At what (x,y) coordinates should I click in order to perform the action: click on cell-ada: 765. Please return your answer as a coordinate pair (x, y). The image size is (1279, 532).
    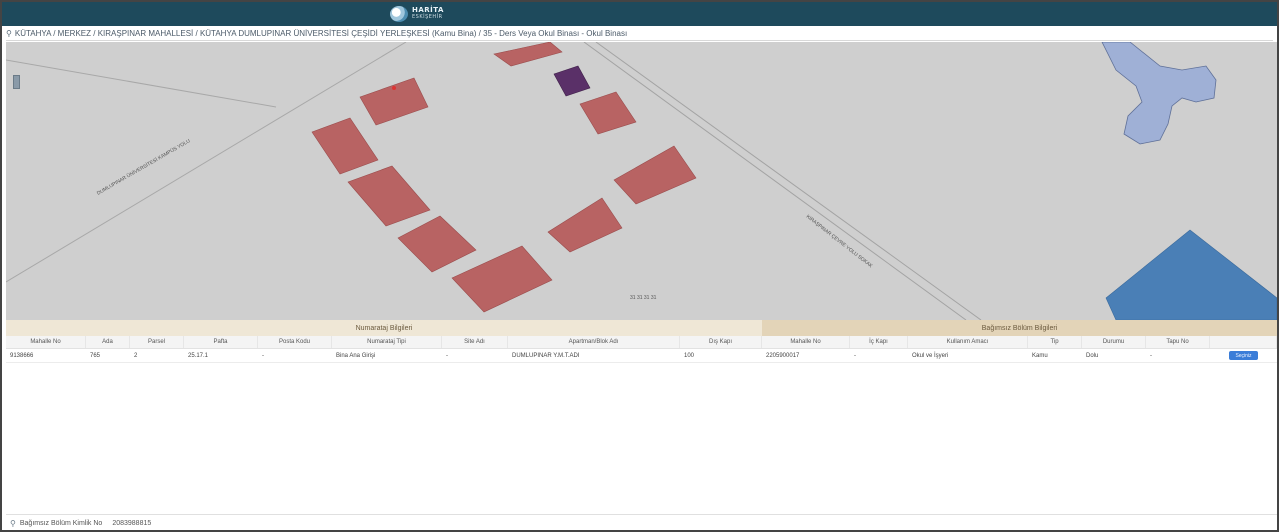
    Looking at the image, I should click on (95, 355).